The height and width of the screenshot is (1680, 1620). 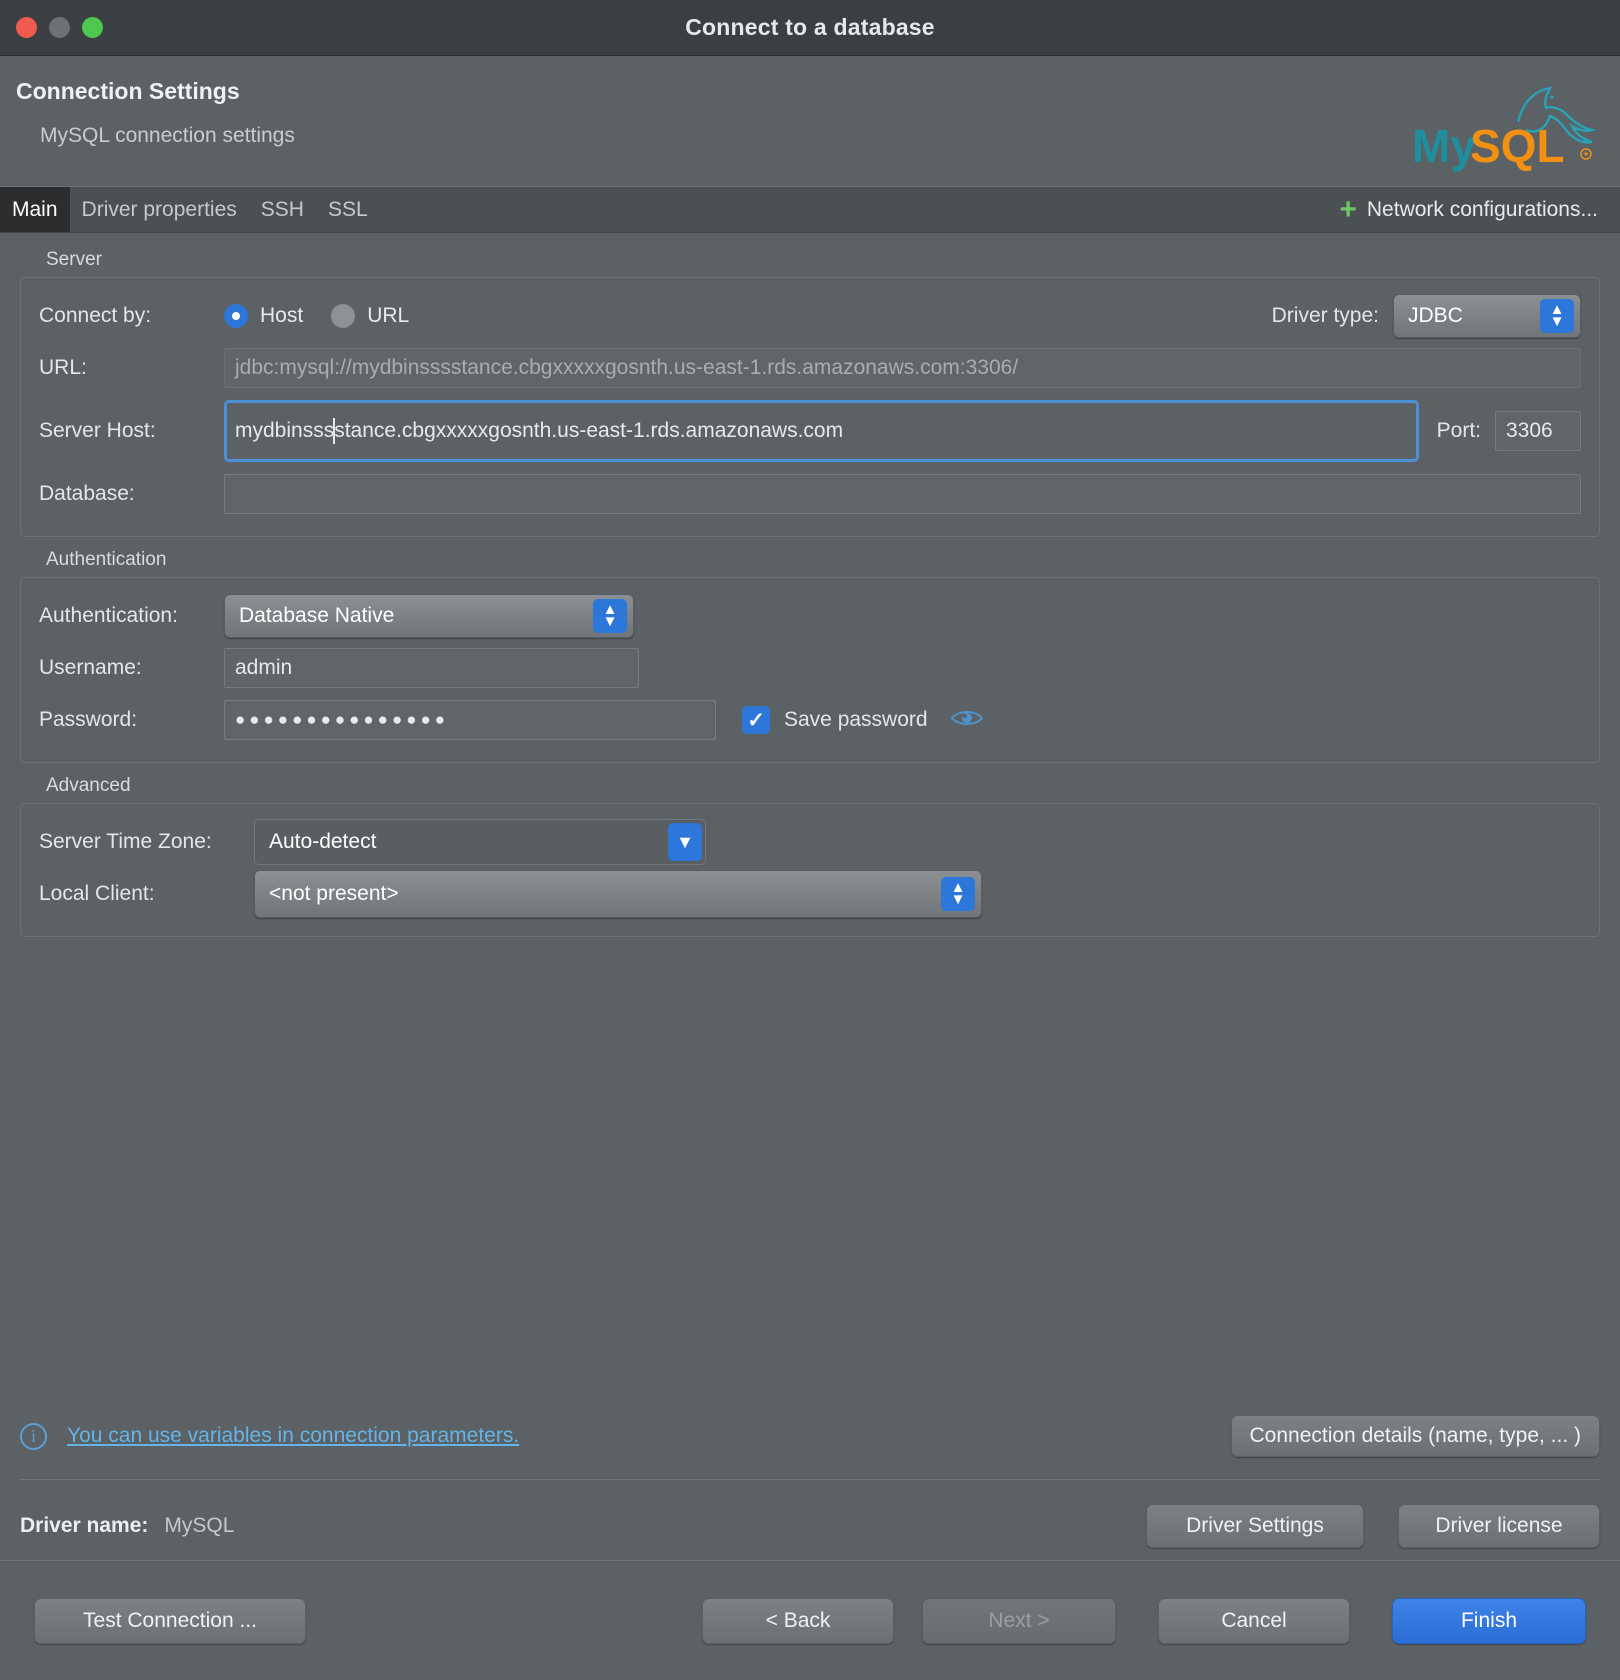 What do you see at coordinates (33, 1436) in the screenshot?
I see `info-icon: i` at bounding box center [33, 1436].